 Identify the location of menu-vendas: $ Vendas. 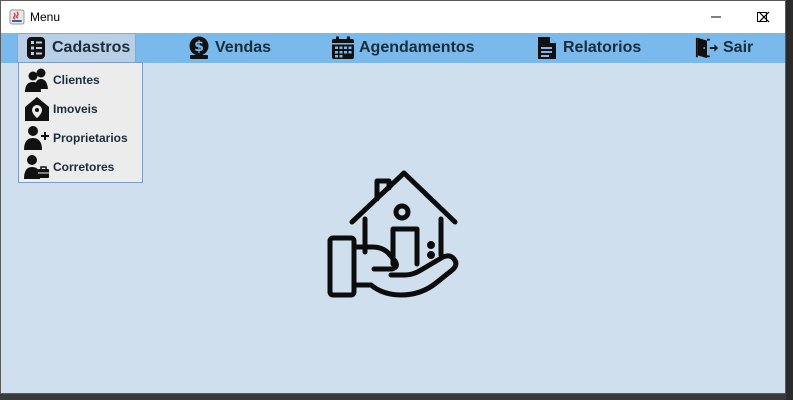
(229, 48).